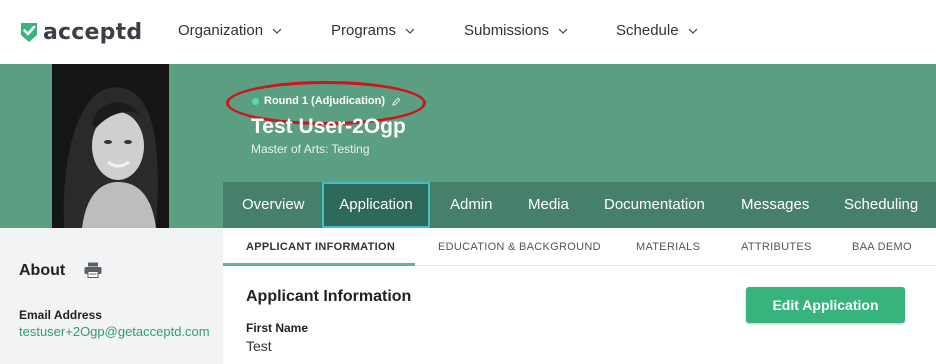 The image size is (936, 364). Describe the element at coordinates (29, 32) in the screenshot. I see `check-mark-logo-icon` at that location.